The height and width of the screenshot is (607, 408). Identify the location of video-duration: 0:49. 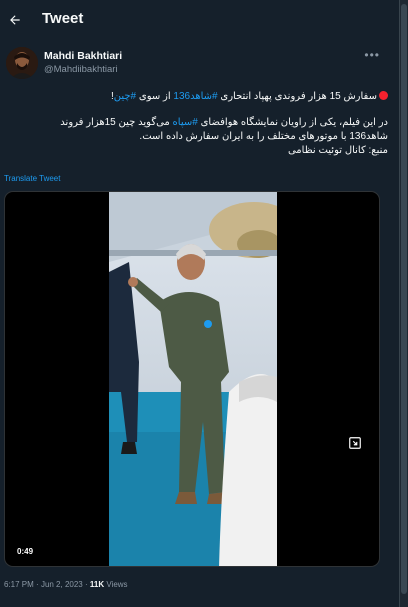
(25, 551).